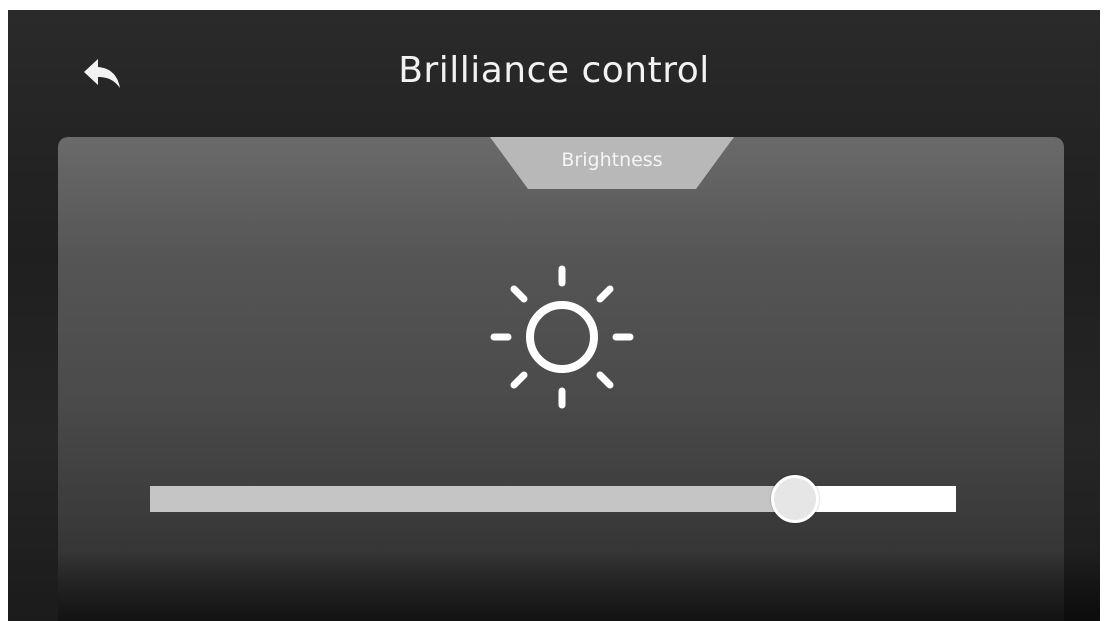 The width and height of the screenshot is (1108, 621). I want to click on slider-track, so click(553, 499).